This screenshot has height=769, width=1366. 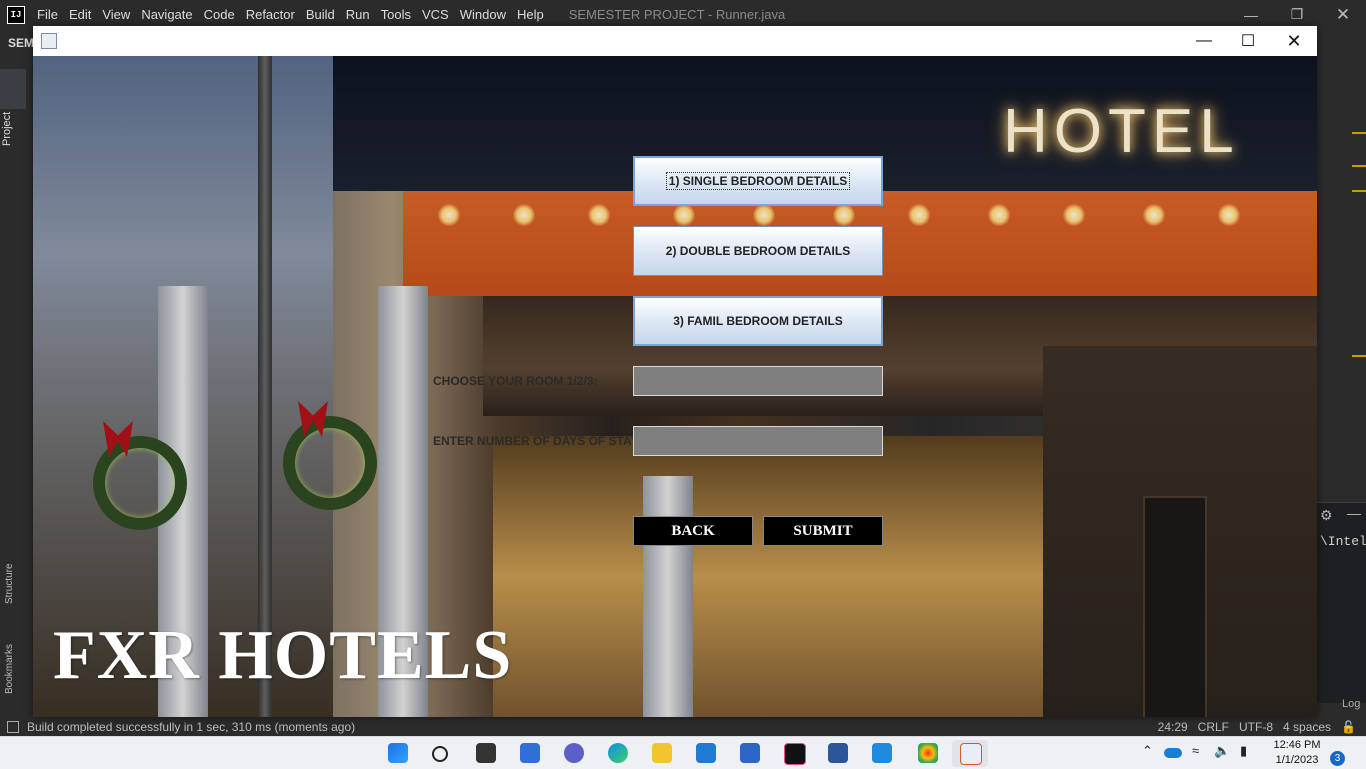 I want to click on menu-refactor: Refactor, so click(x=270, y=14).